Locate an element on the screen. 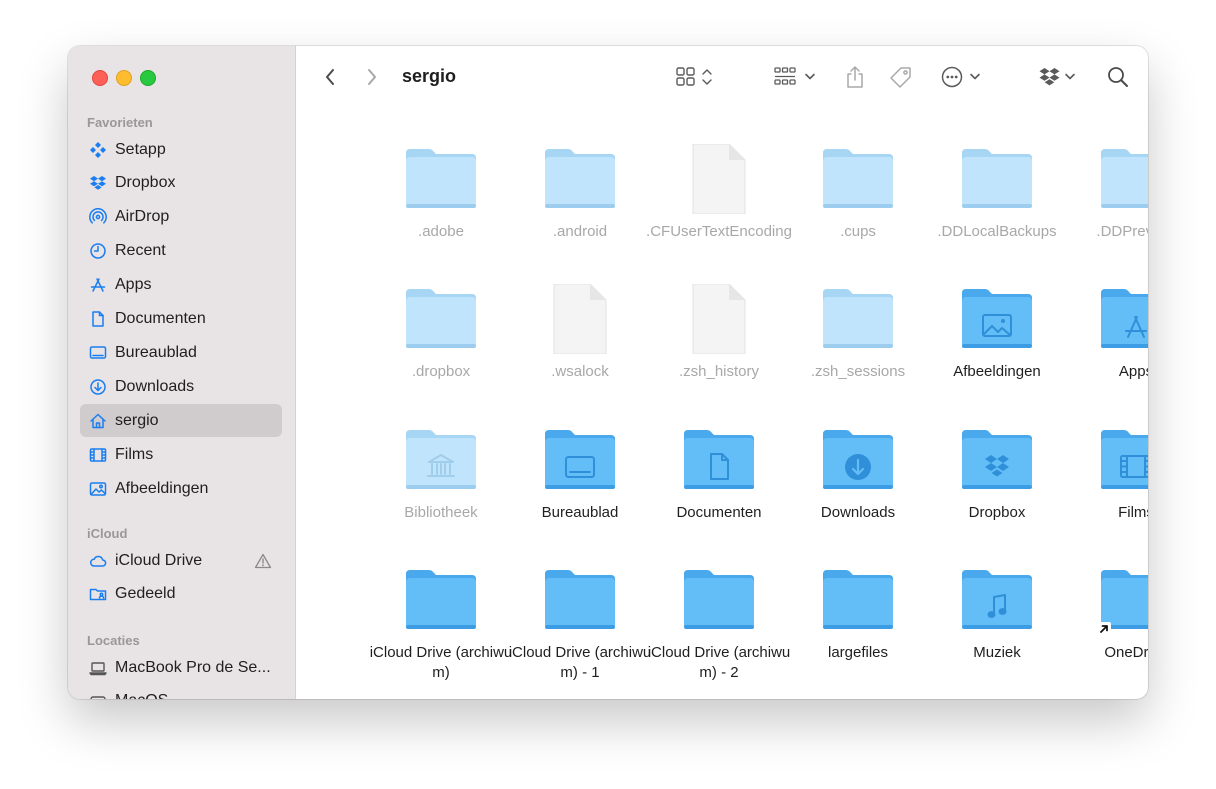  minimize-button is located at coordinates (124, 78).